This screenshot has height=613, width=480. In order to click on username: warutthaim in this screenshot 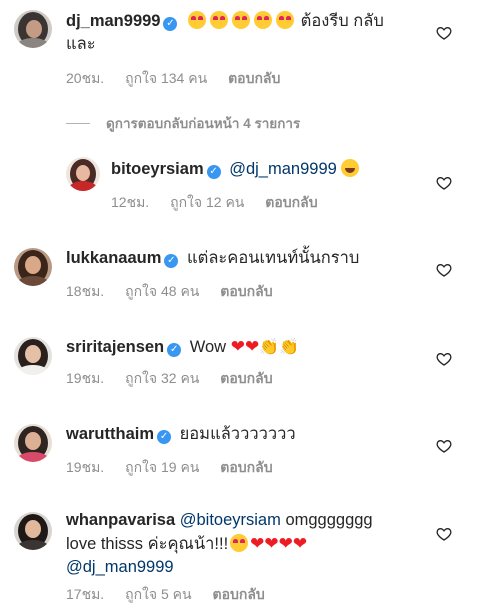, I will do `click(110, 434)`.